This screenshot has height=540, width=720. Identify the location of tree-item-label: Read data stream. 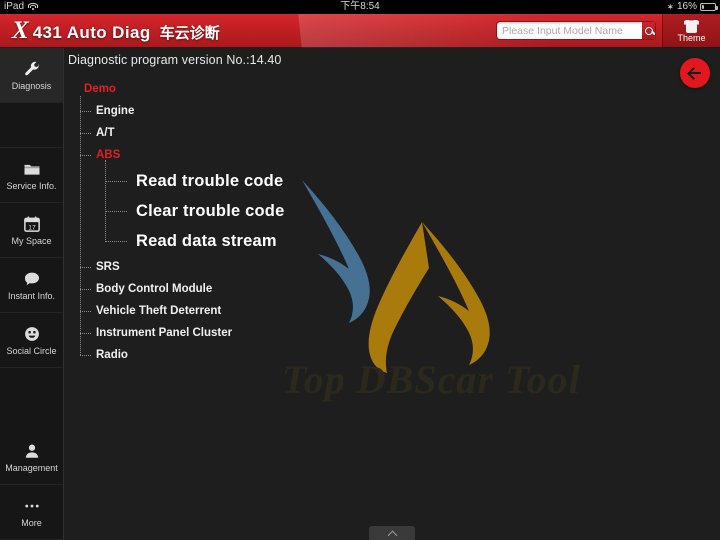
(206, 240).